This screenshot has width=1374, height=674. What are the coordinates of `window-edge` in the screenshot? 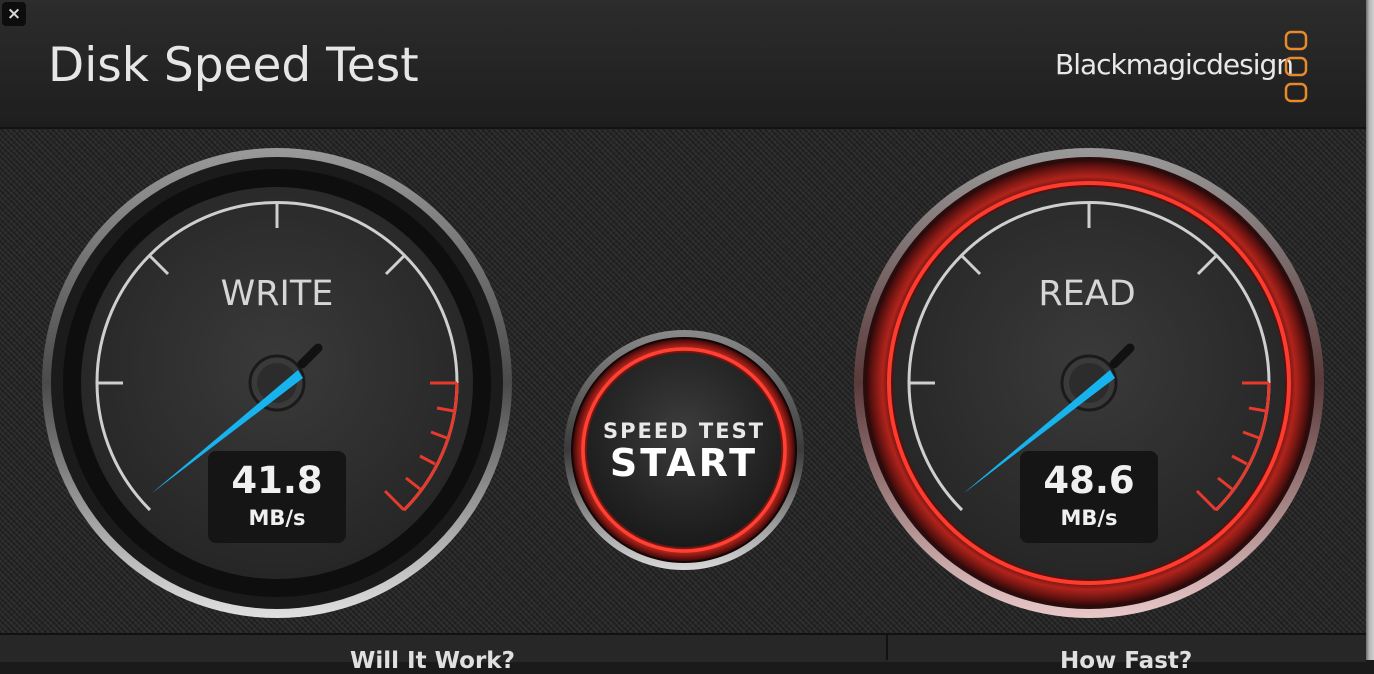 It's located at (1370, 330).